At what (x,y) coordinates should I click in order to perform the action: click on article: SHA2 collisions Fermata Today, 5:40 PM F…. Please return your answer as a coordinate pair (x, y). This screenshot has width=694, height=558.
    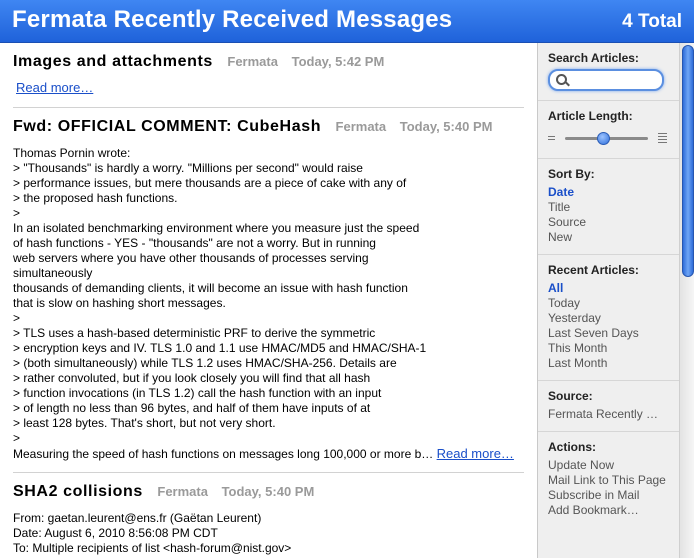
    Looking at the image, I should click on (268, 515).